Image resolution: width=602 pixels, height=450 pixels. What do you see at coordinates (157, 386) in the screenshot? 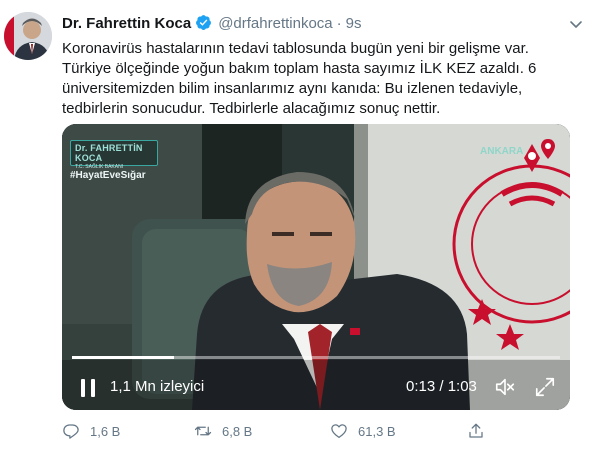
I see `view-count: 1,1 Mn izleyici` at bounding box center [157, 386].